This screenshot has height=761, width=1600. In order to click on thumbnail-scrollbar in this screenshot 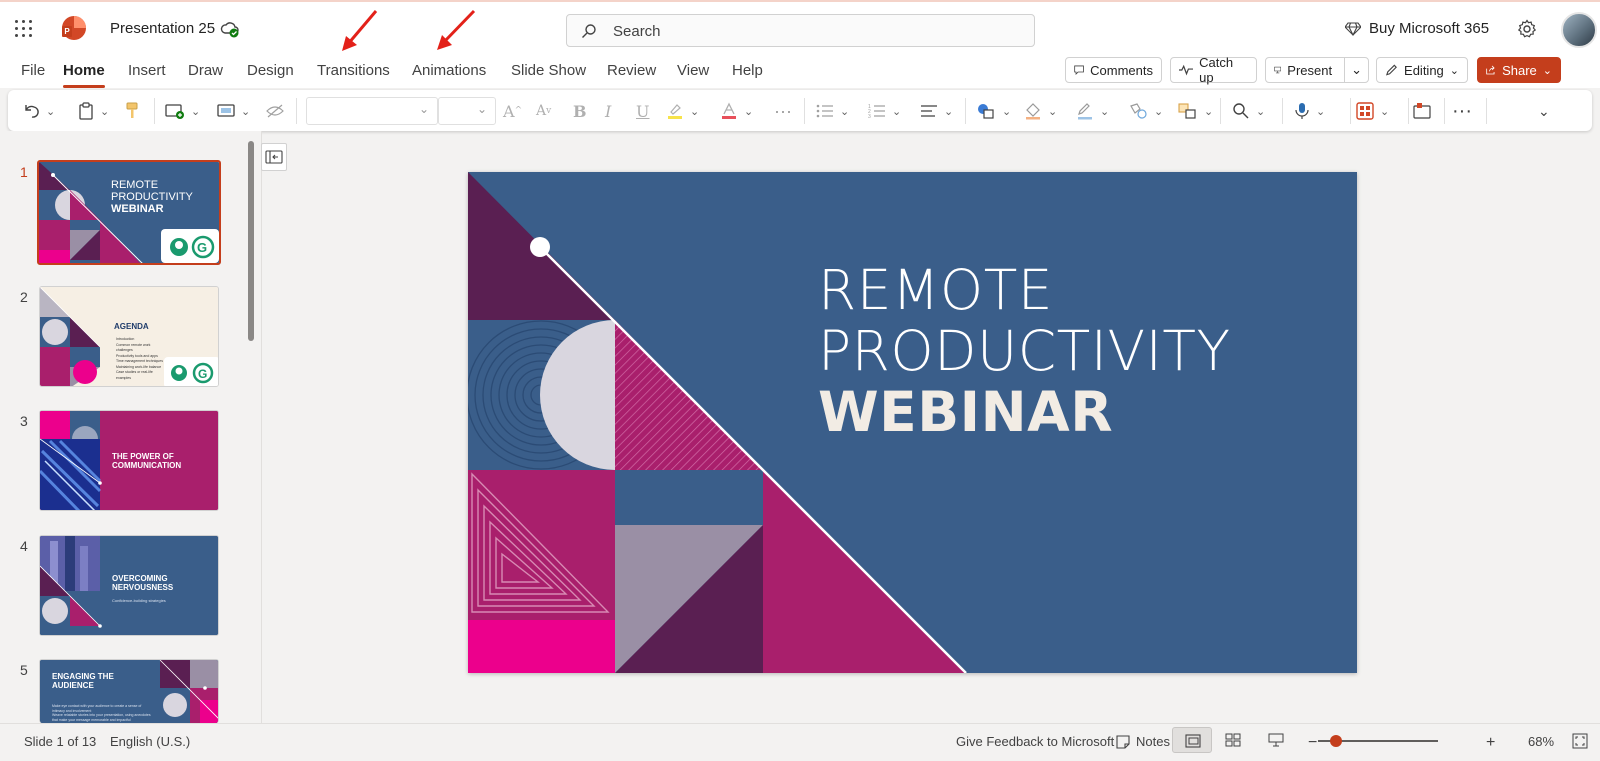, I will do `click(251, 241)`.